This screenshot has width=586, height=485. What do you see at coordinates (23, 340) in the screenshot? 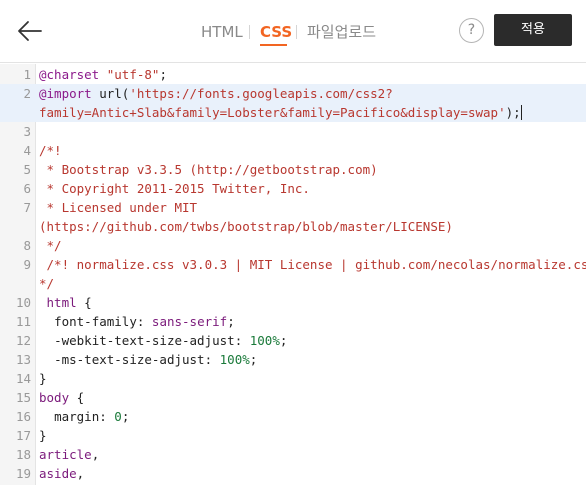
I see `line-number: 12` at bounding box center [23, 340].